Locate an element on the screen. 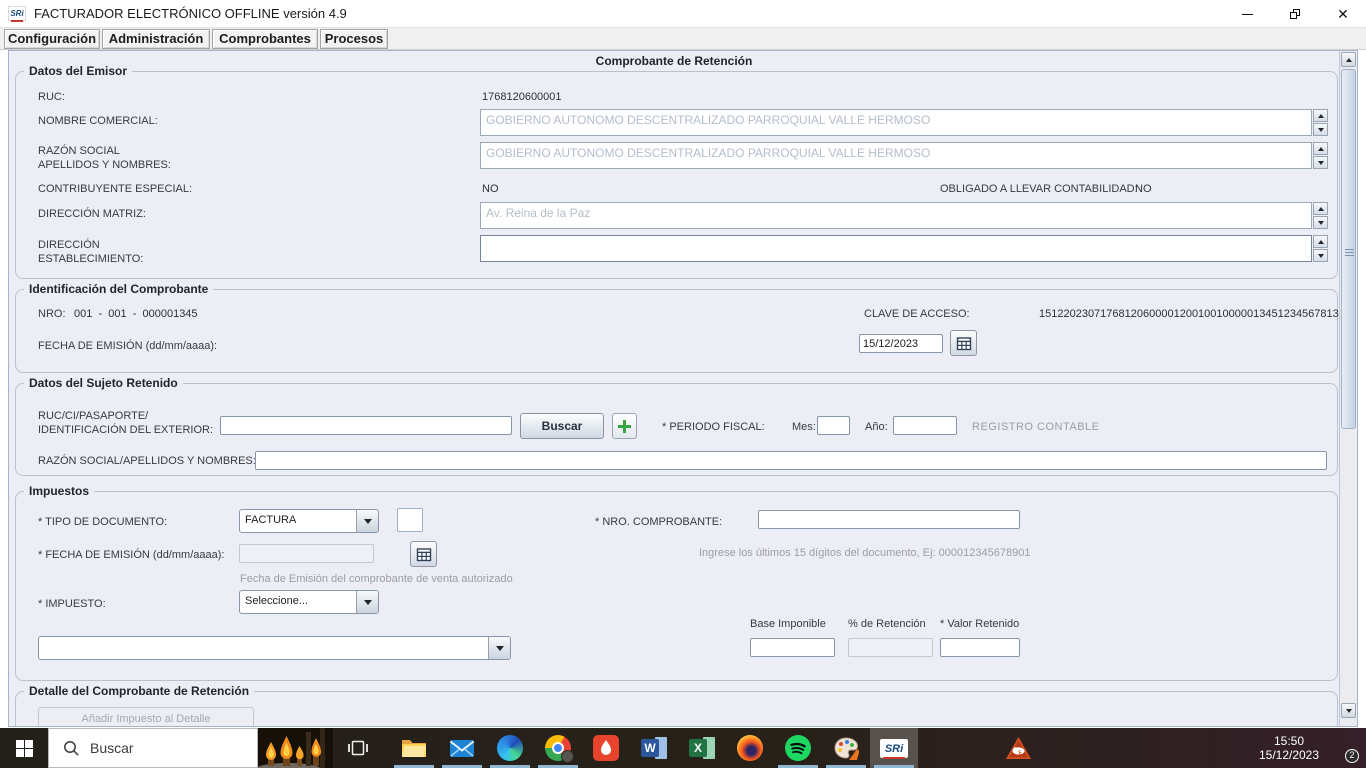 The width and height of the screenshot is (1366, 768). taskbar-word: W is located at coordinates (654, 748).